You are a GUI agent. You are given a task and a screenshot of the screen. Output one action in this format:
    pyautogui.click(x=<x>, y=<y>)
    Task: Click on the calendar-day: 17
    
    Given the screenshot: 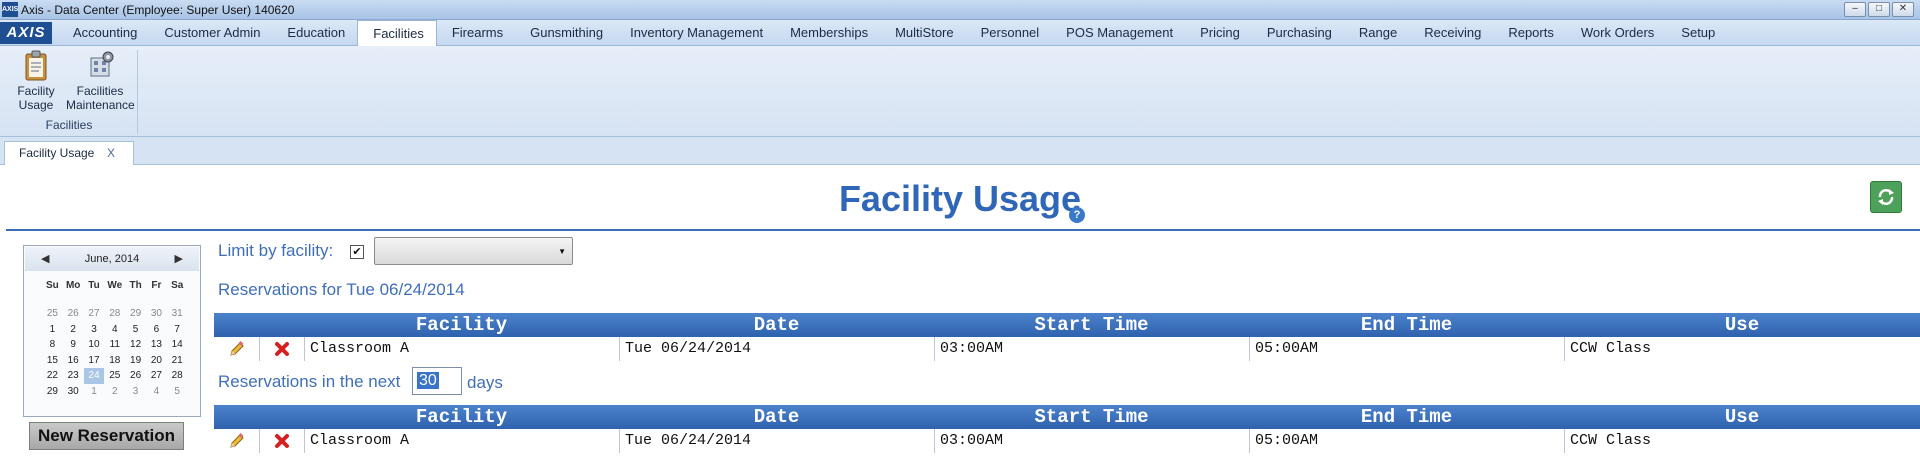 What is the action you would take?
    pyautogui.click(x=94, y=361)
    